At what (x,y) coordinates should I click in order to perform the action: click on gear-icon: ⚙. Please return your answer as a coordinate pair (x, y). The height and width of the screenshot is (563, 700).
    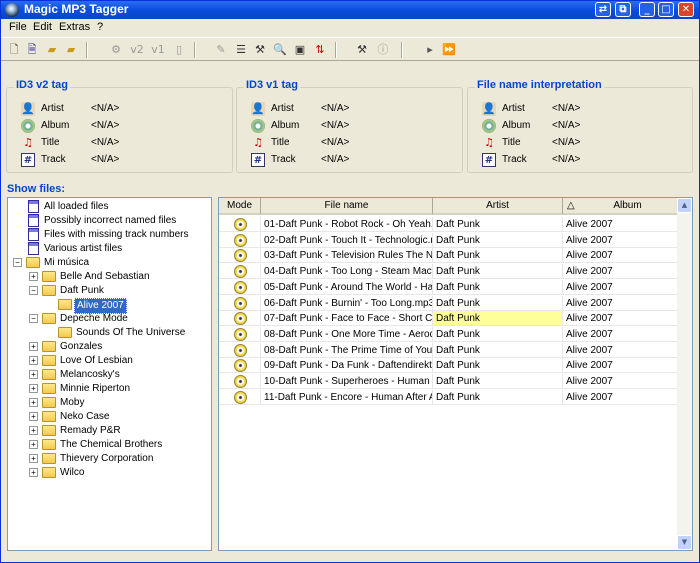
    Looking at the image, I should click on (116, 49).